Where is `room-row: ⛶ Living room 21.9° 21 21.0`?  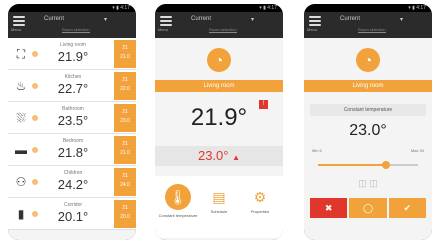
room-row: ⛶ Living room 21.9° 21 21.0 is located at coordinates (72, 54).